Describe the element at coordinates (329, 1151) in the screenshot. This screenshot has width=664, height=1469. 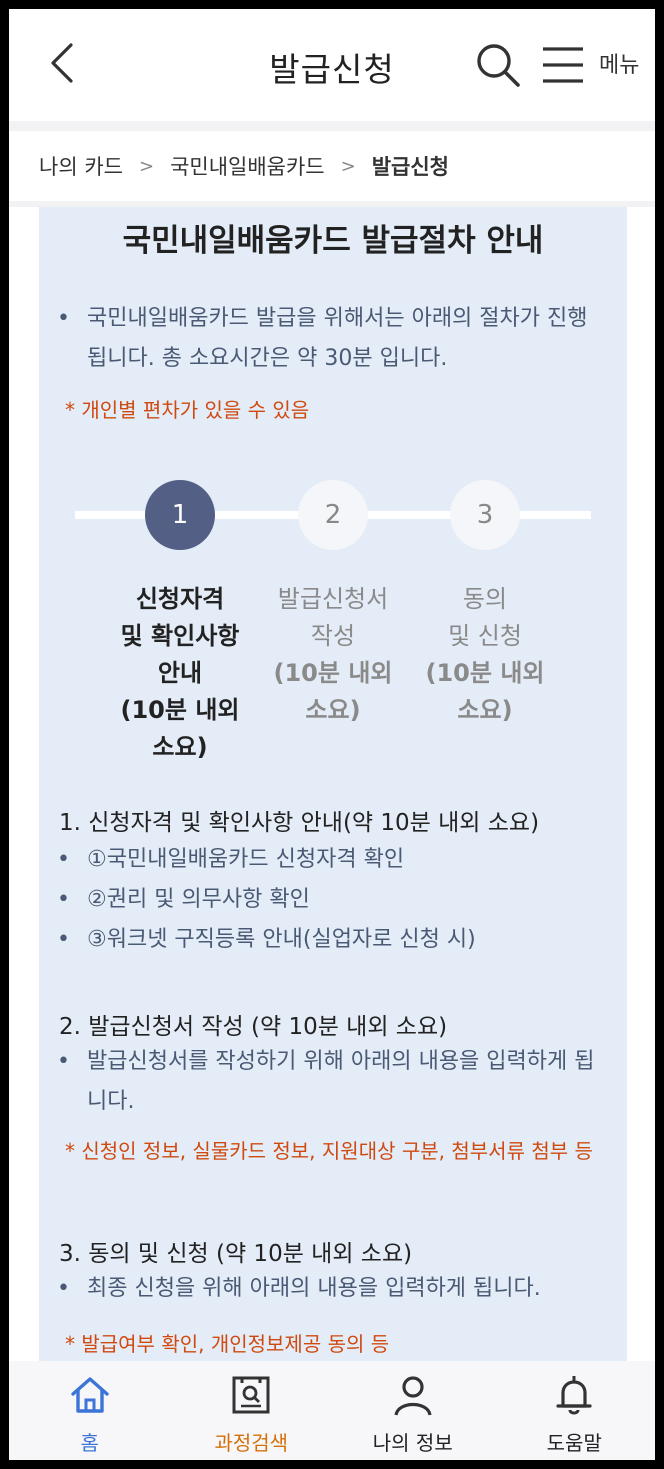
I see `section-2-note: * 신청인 정보, 실물카드 정보, 지원대상 구분, 첨부서류 첨부 등` at that location.